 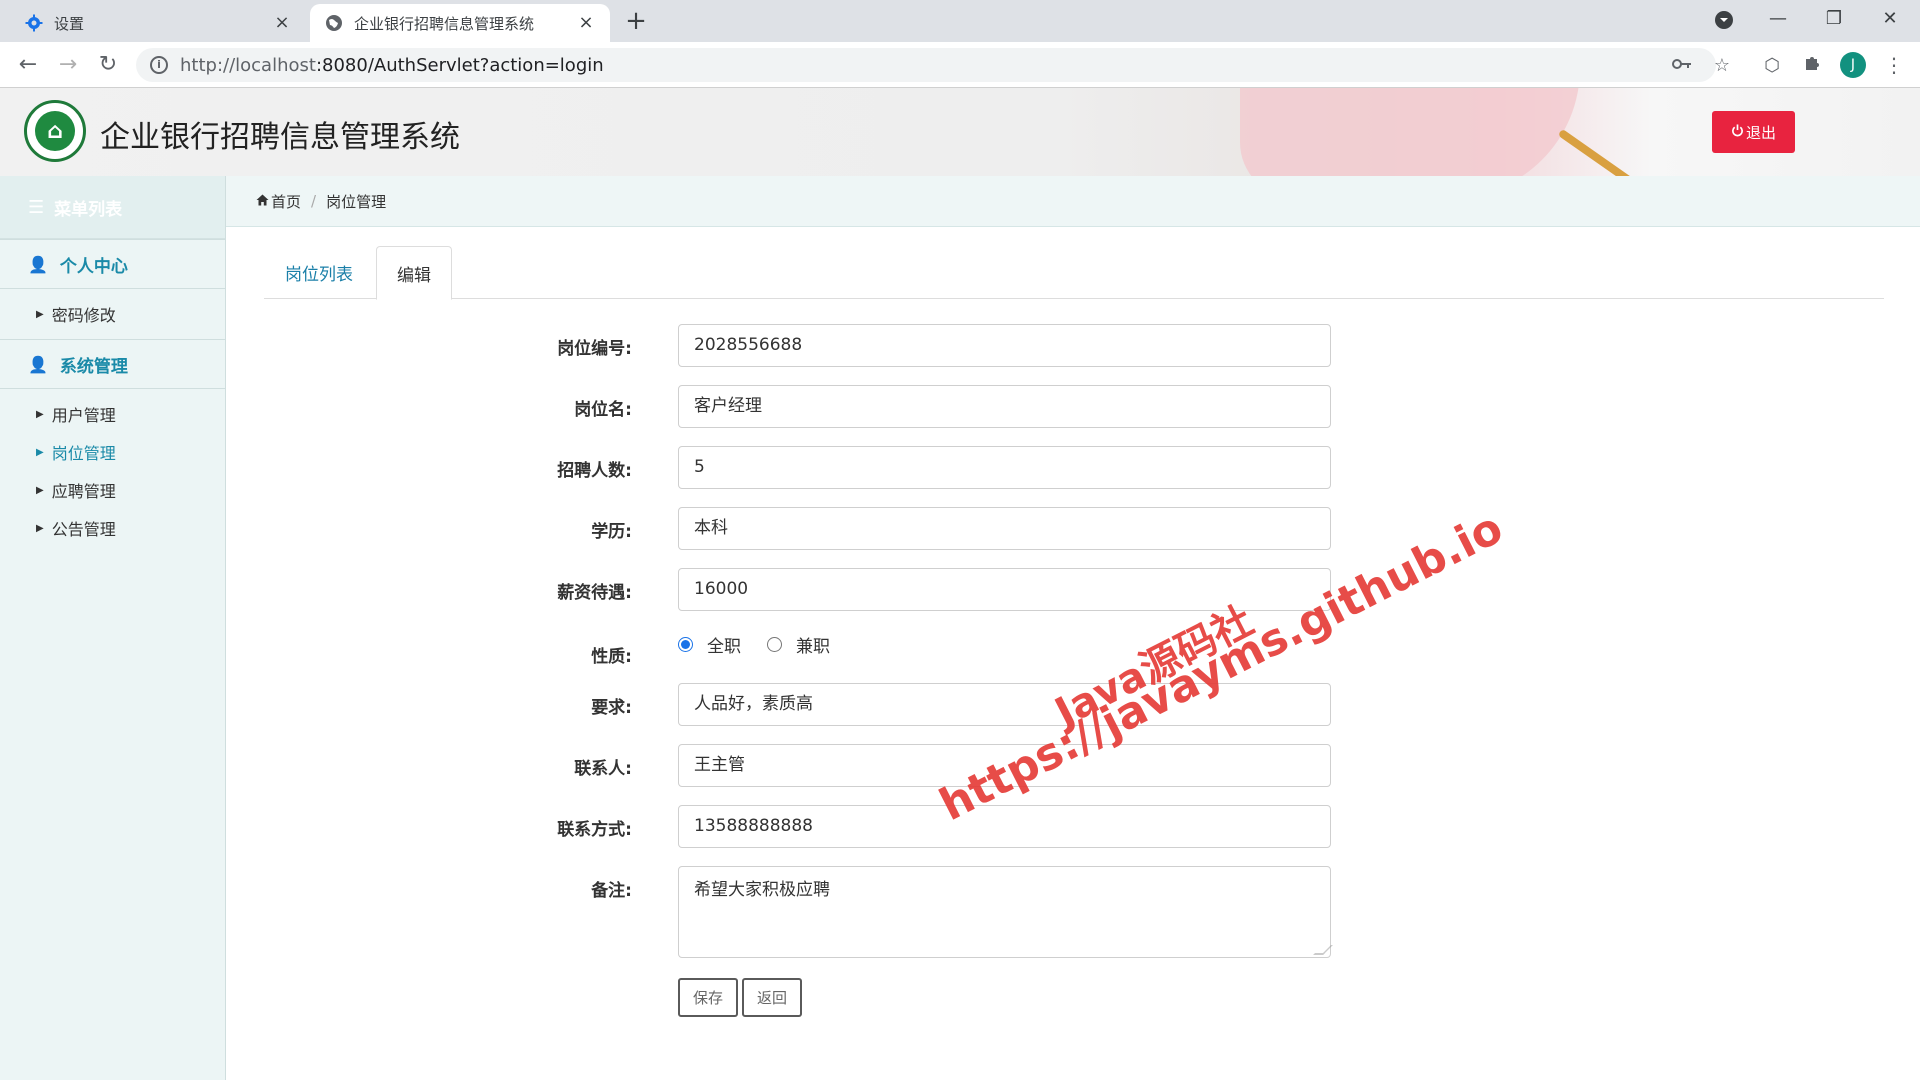 I want to click on job-no-label: 岗位编号:, so click(x=594, y=349).